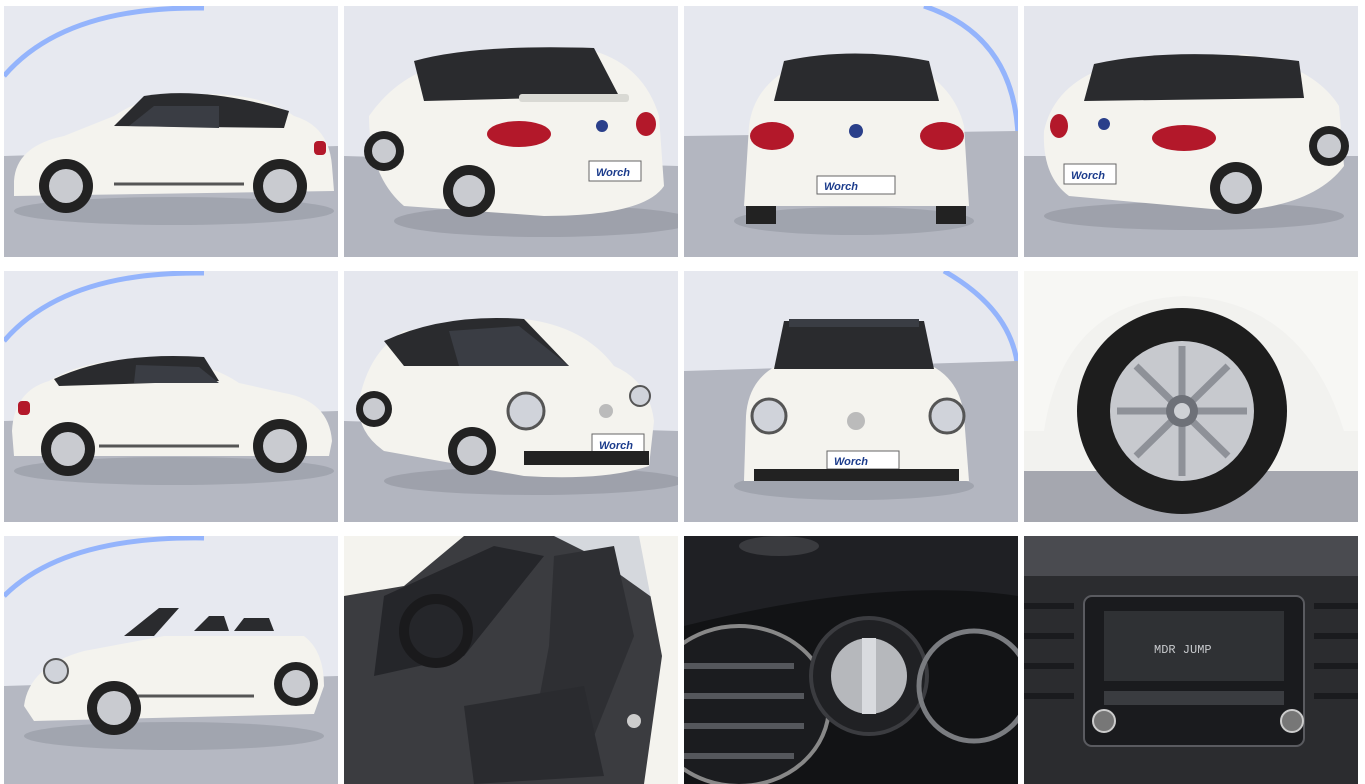  I want to click on car-rear-three-quarter-right-image: Worch, so click(1191, 131).